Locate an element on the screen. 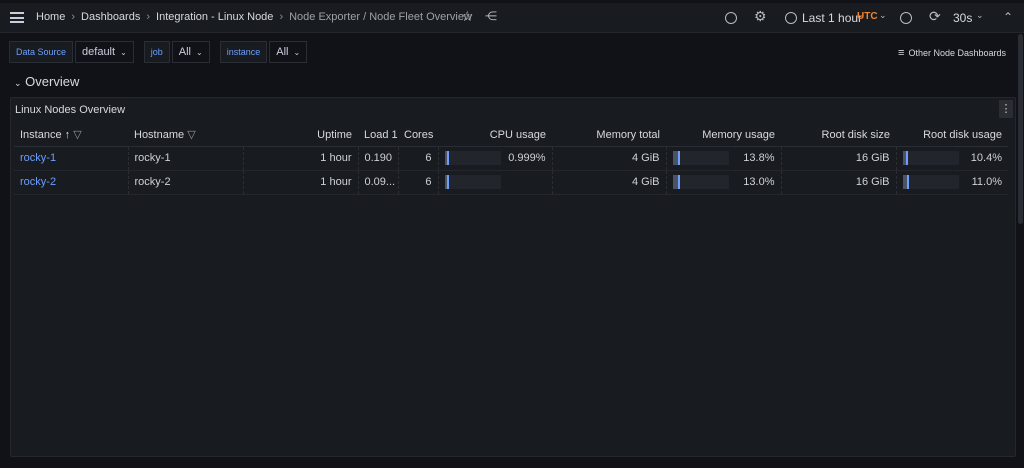  page-title: Node Exporter / Node Fleet Overview is located at coordinates (380, 17).